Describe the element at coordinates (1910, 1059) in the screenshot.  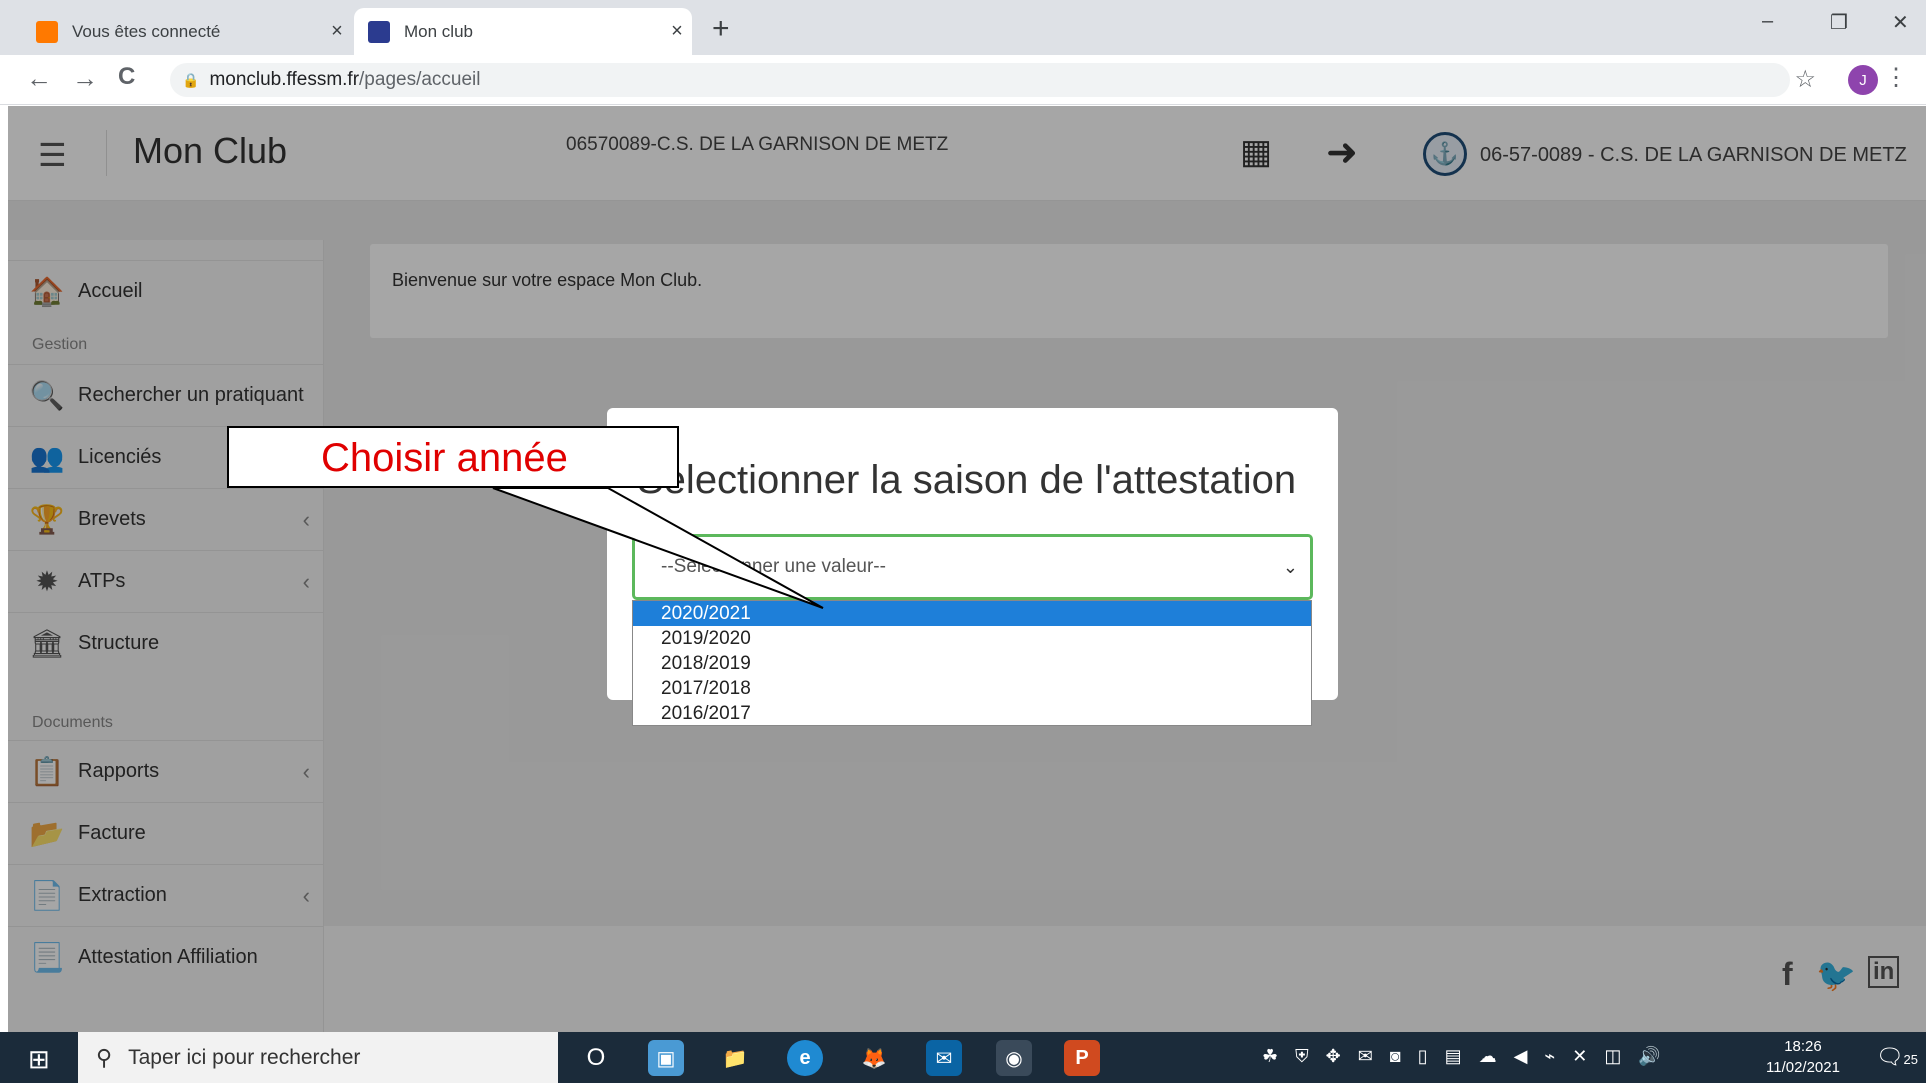
I see `notification-count: 25` at that location.